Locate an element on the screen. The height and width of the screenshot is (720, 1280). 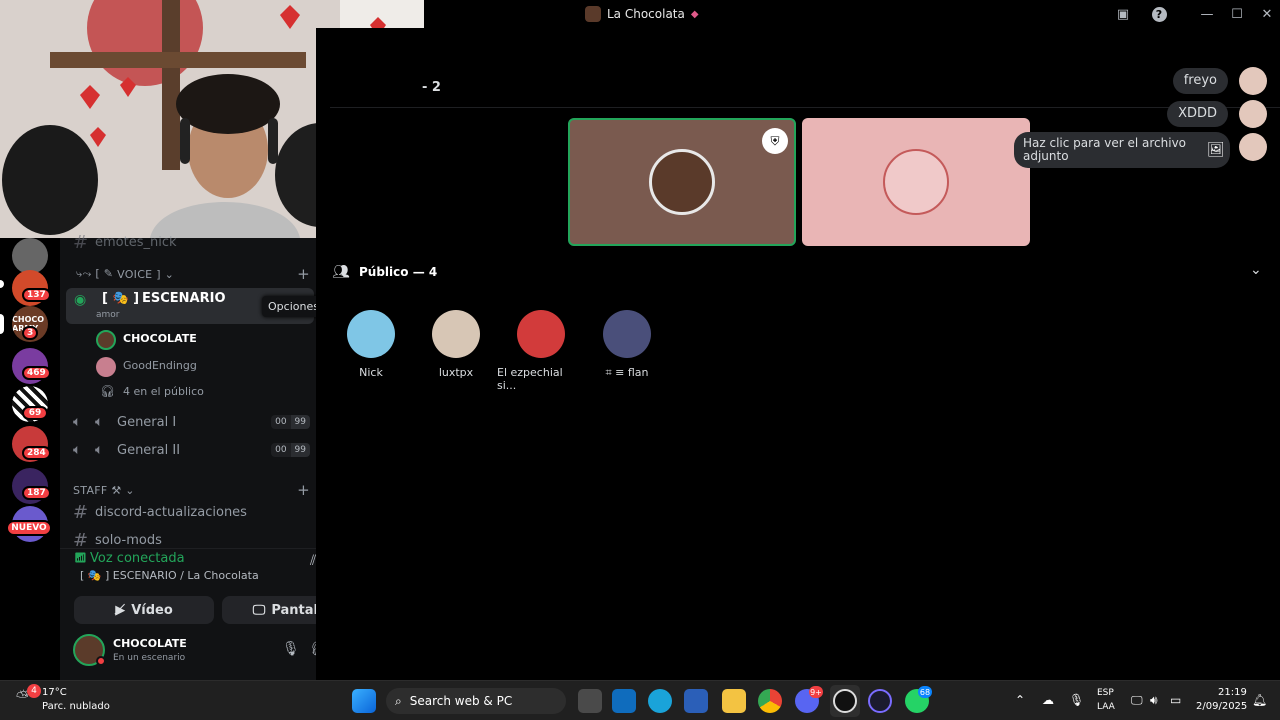
video-button: ▶̸ Vídeo is located at coordinates (144, 610).